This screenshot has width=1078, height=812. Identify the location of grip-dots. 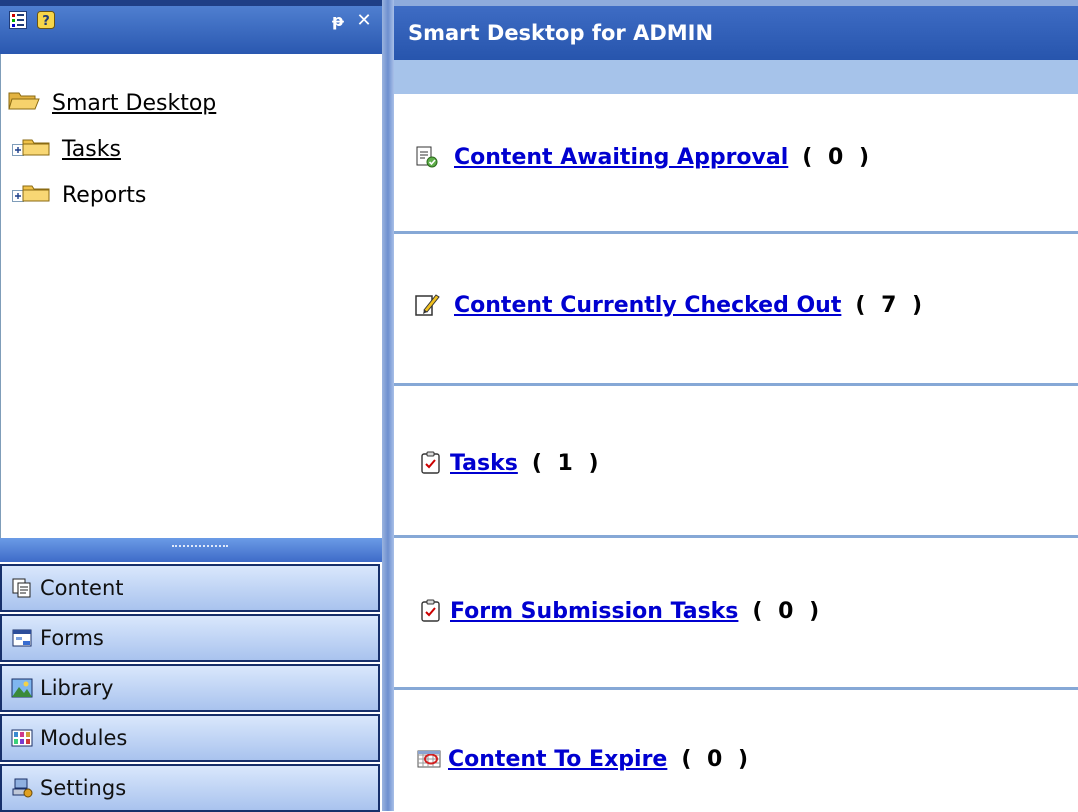
(200, 548).